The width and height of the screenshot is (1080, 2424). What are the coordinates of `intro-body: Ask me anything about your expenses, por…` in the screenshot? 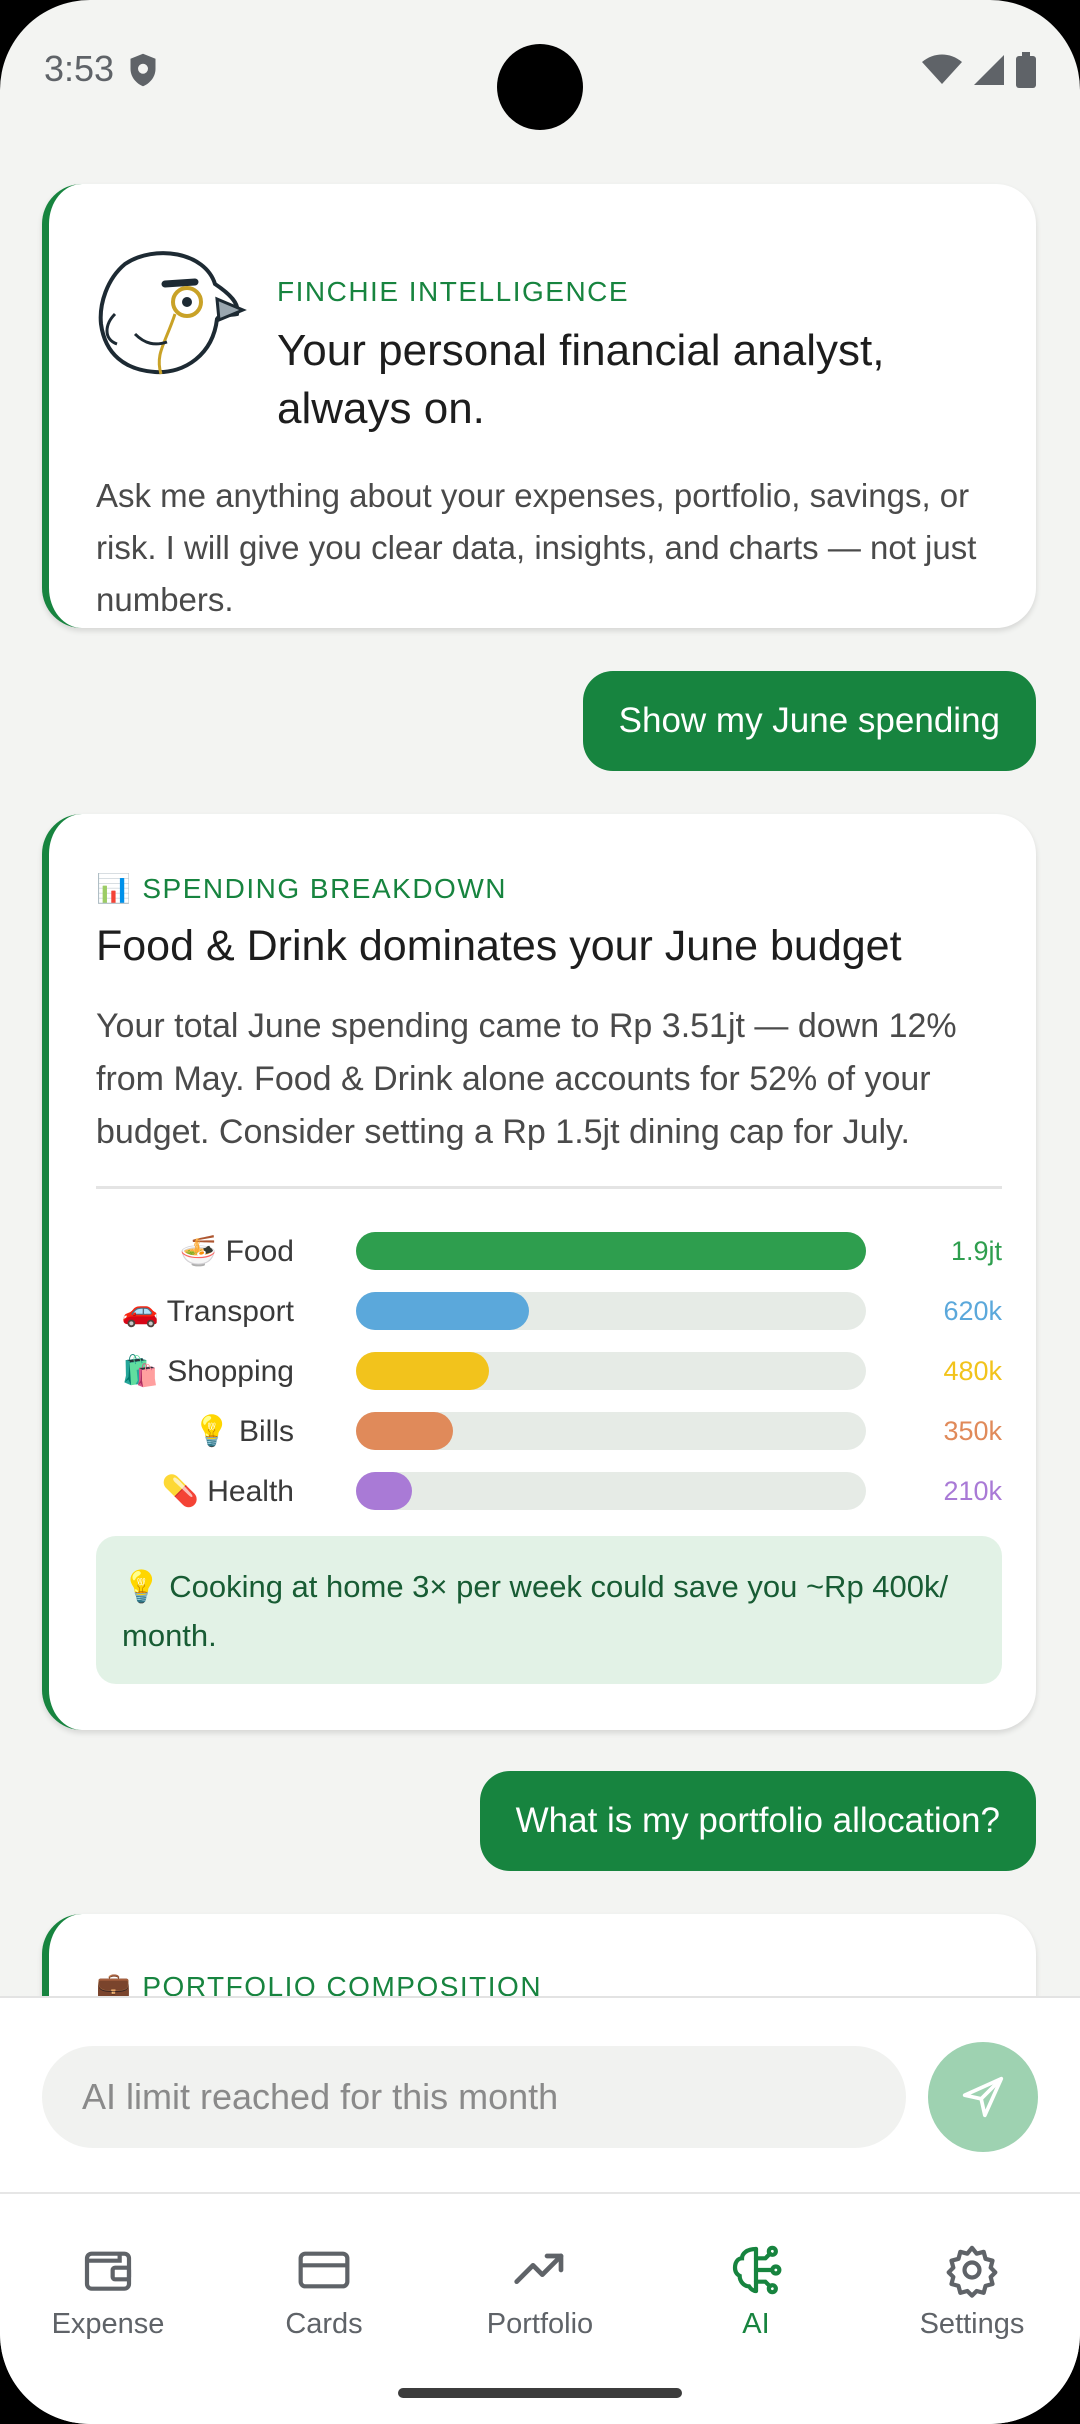 It's located at (536, 547).